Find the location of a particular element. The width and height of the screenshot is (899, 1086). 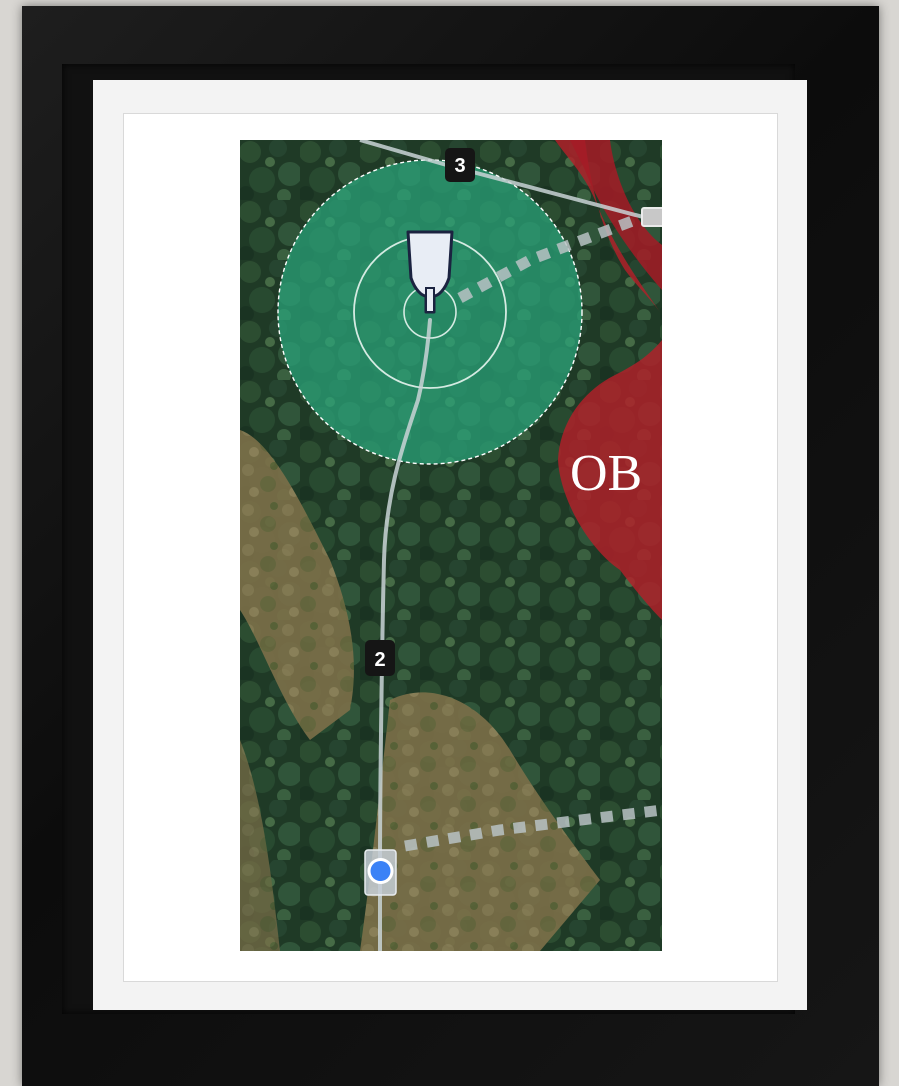

waypoint-badge-2: 2 is located at coordinates (380, 658).